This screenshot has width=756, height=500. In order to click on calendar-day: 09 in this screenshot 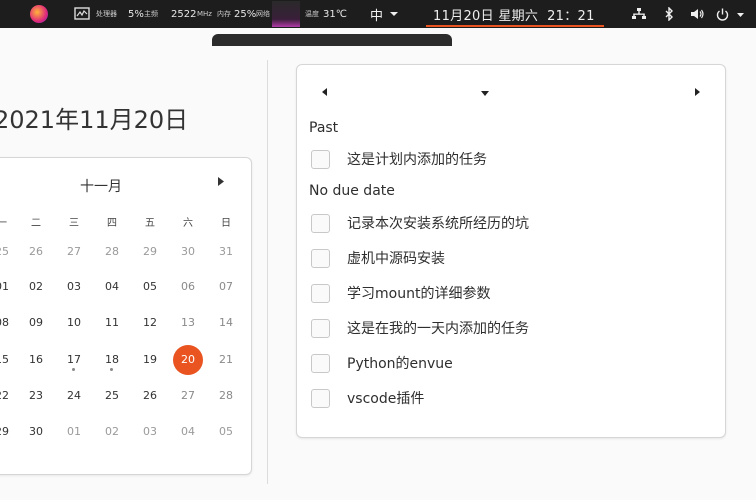, I will do `click(36, 323)`.